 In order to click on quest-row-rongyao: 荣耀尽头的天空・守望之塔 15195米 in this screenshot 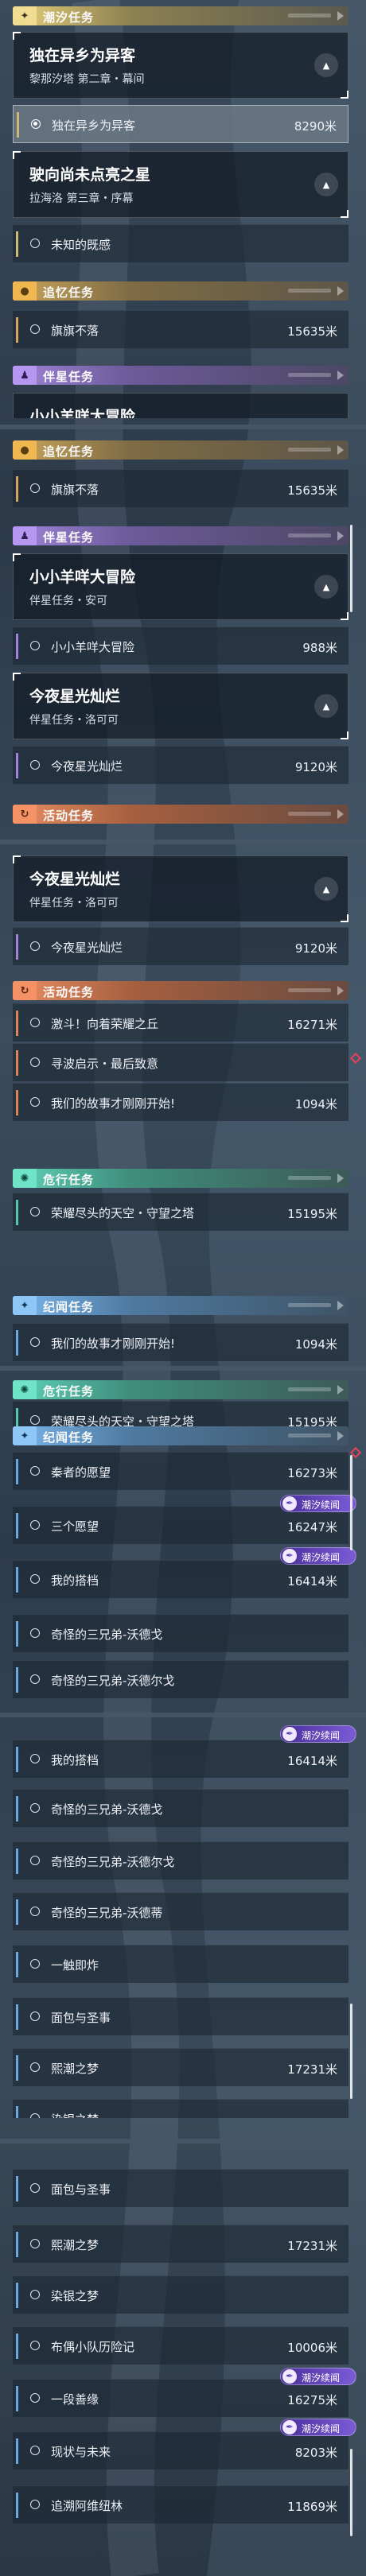, I will do `click(180, 1212)`.